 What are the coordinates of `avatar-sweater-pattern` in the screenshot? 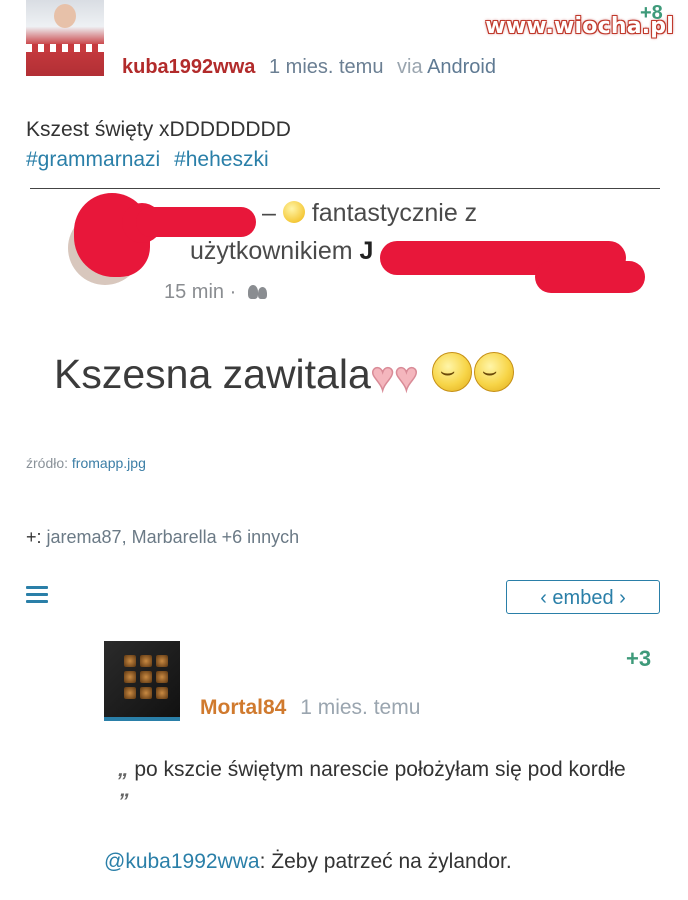 It's located at (65, 48).